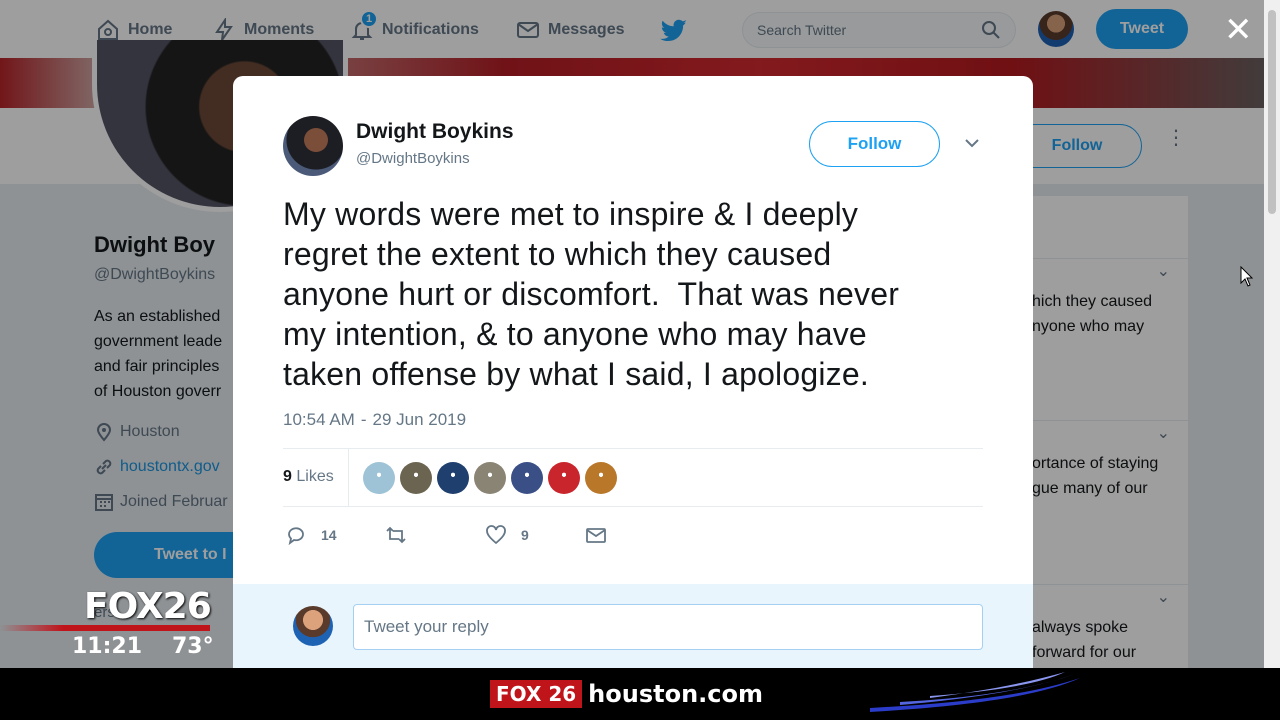 This screenshot has height=720, width=1280. Describe the element at coordinates (193, 646) in the screenshot. I see `broadcast-temperature: 73°` at that location.